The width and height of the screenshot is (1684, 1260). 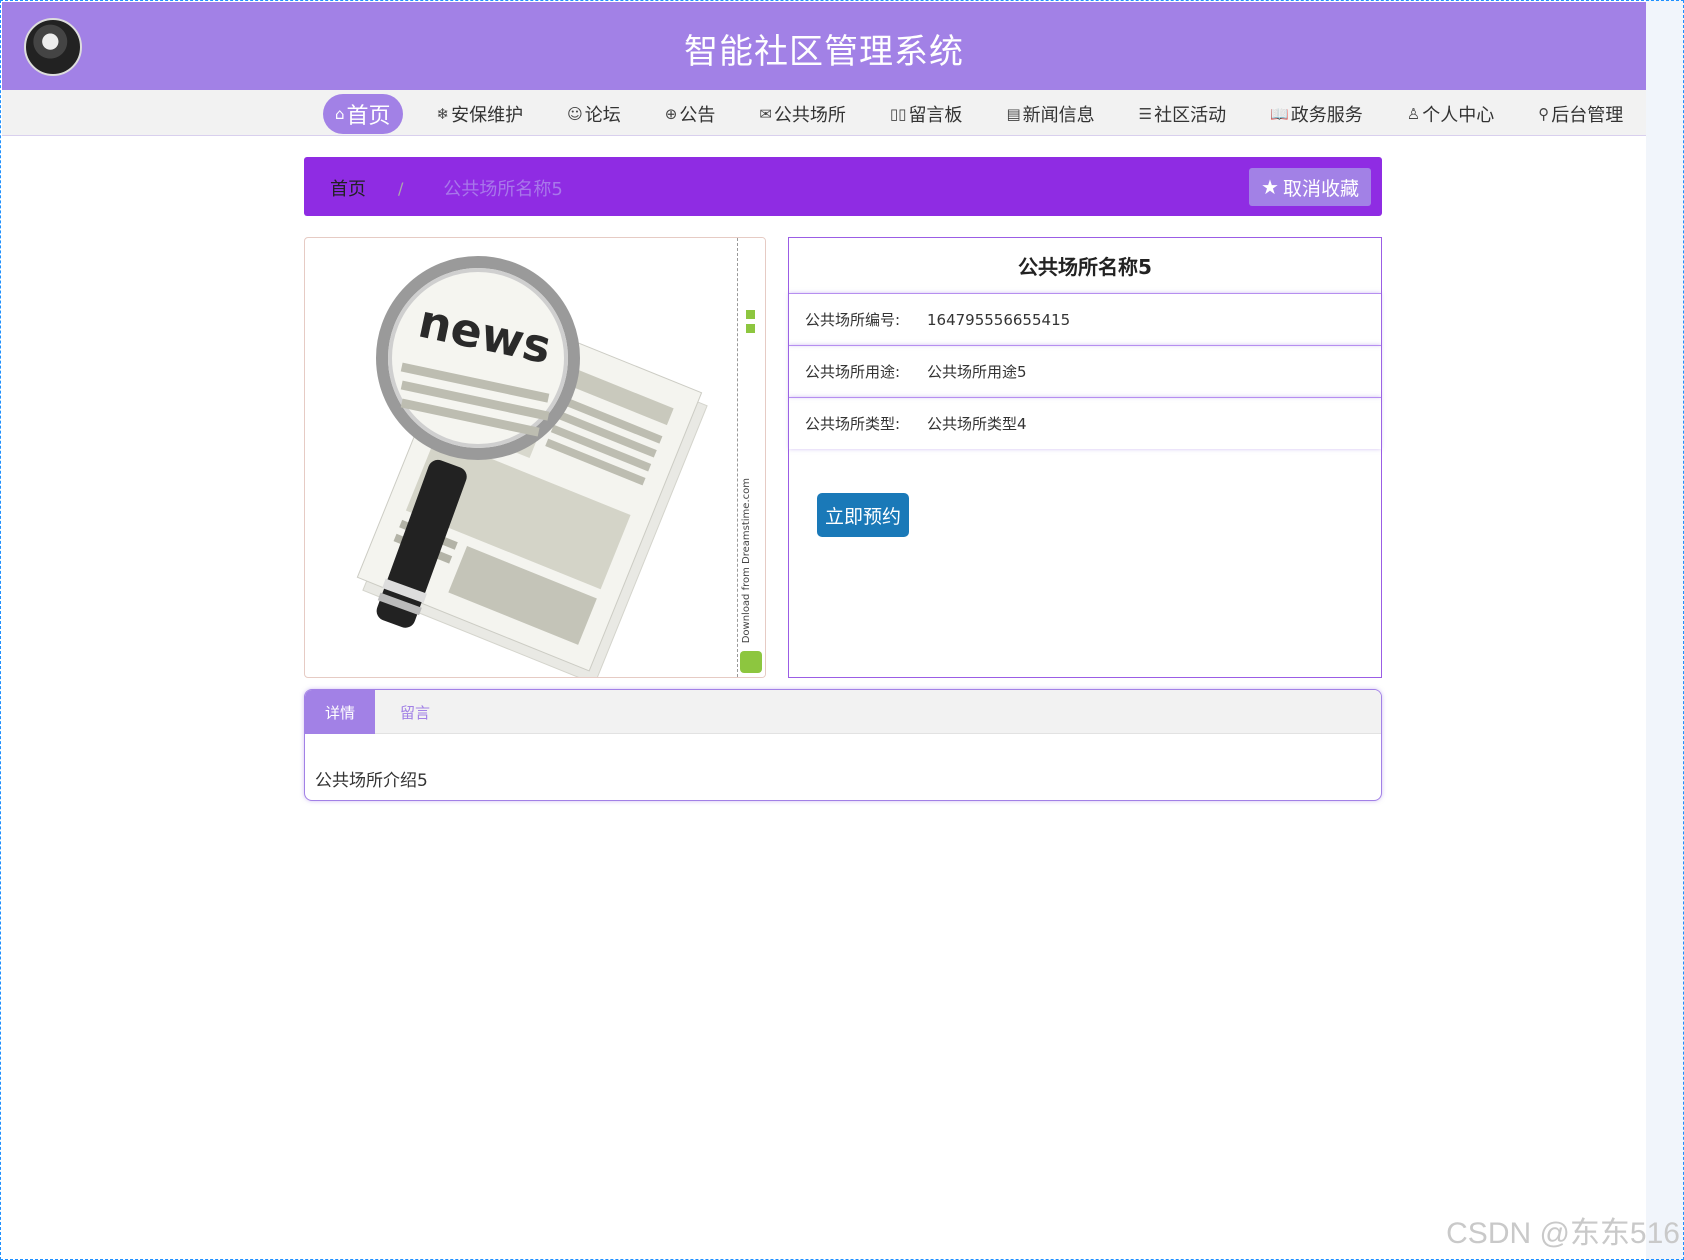 I want to click on palette-icon: ☺, so click(x=575, y=114).